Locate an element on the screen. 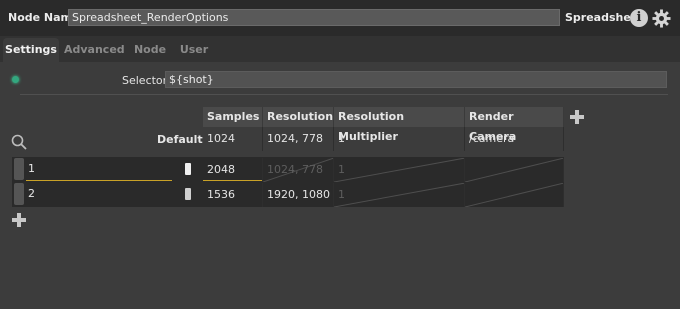 Image resolution: width=680 pixels, height=309 pixels. tab-settings: Settings is located at coordinates (31, 50).